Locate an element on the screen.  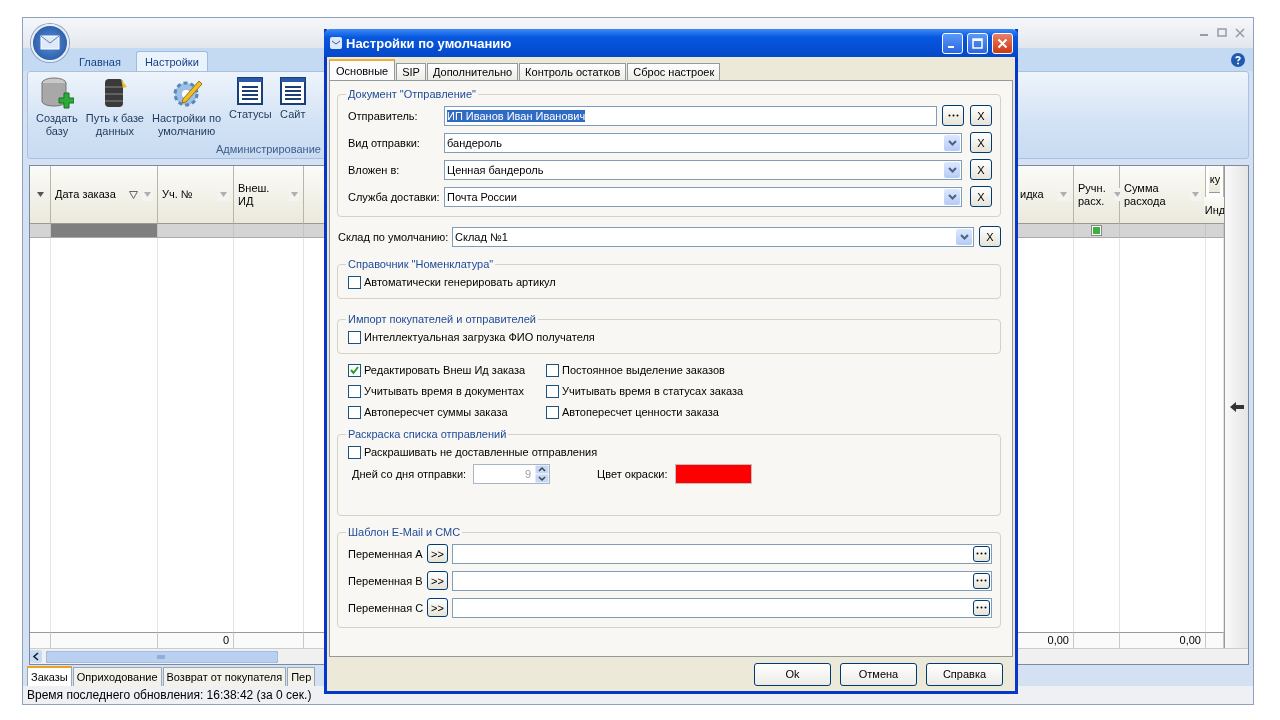
checkbox-label: Автоматически генерировать артикул is located at coordinates (460, 282).